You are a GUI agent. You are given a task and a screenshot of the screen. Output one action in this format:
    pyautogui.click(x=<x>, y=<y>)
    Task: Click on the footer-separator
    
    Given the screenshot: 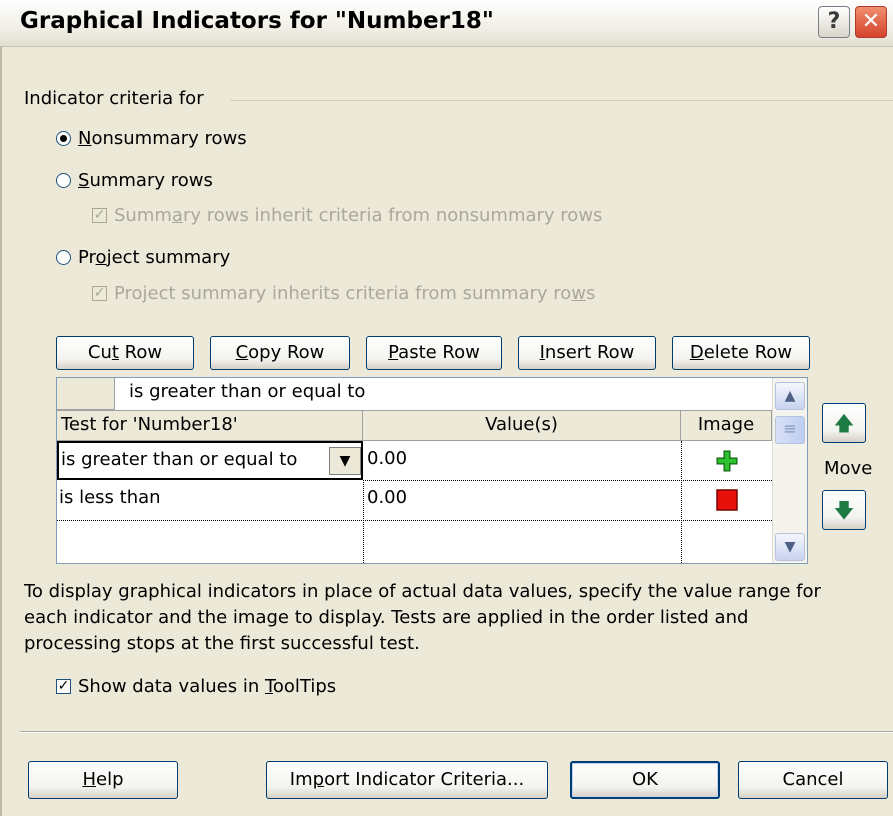 What is the action you would take?
    pyautogui.click(x=456, y=732)
    